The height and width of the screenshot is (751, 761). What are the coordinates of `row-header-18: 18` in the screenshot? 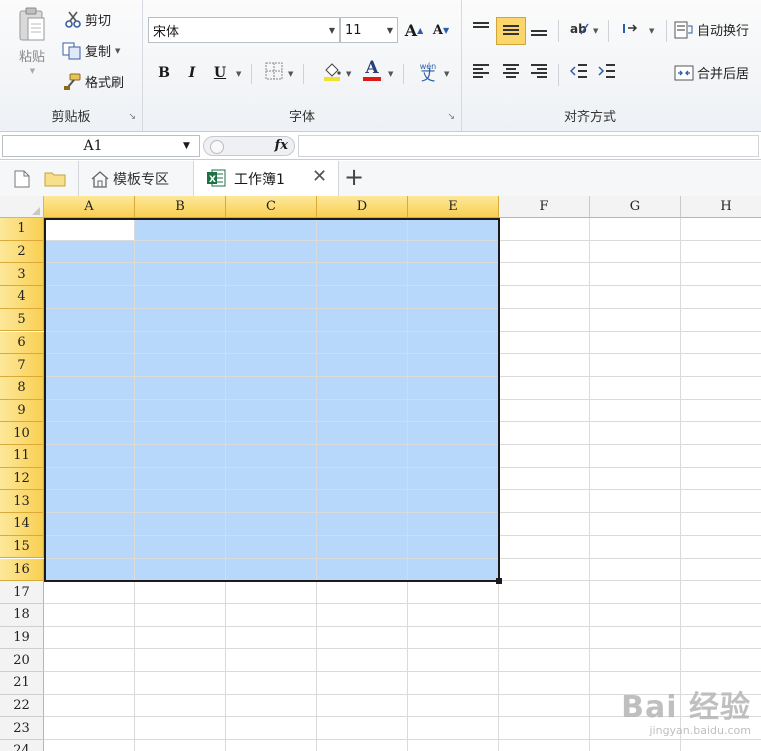 It's located at (22, 615).